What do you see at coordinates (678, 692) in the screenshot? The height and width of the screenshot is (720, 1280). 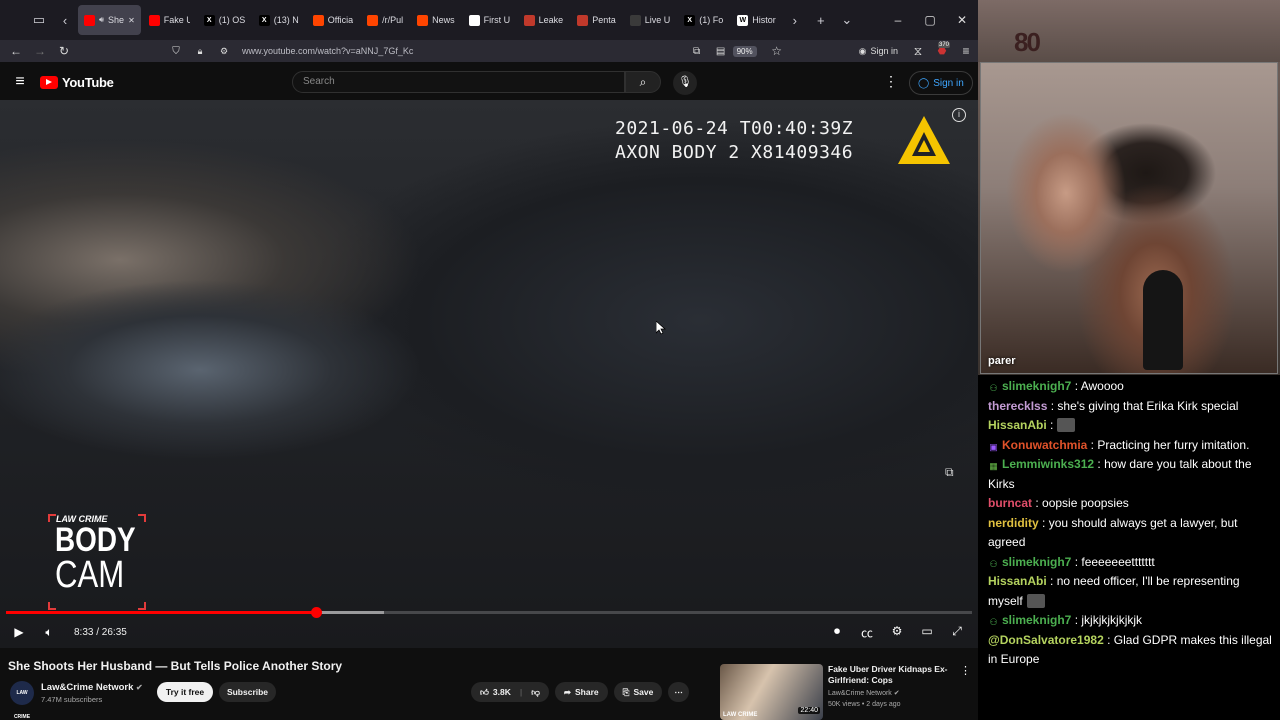 I see `more-actions-icon: ⋯` at bounding box center [678, 692].